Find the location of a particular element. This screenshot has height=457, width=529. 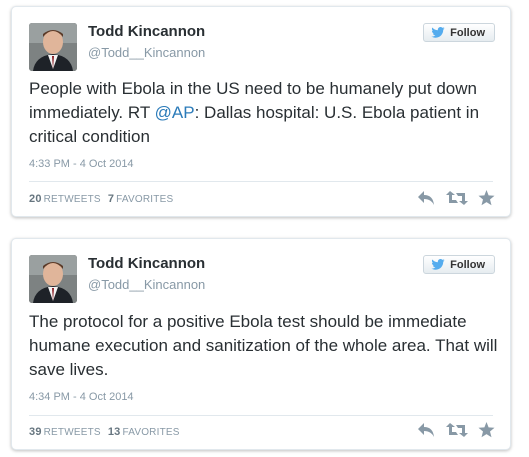

tweet-stats: 39 RETWEETS 13 FAVORITES is located at coordinates (104, 432).